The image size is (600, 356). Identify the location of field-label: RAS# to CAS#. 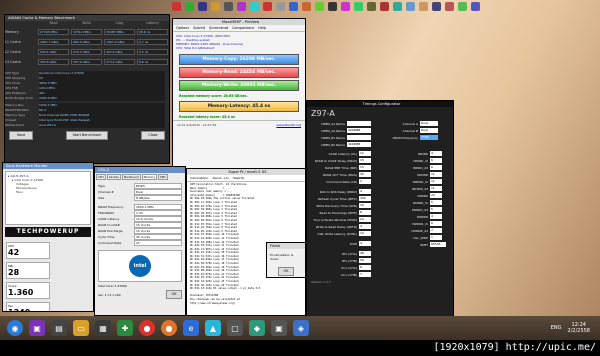
(109, 225).